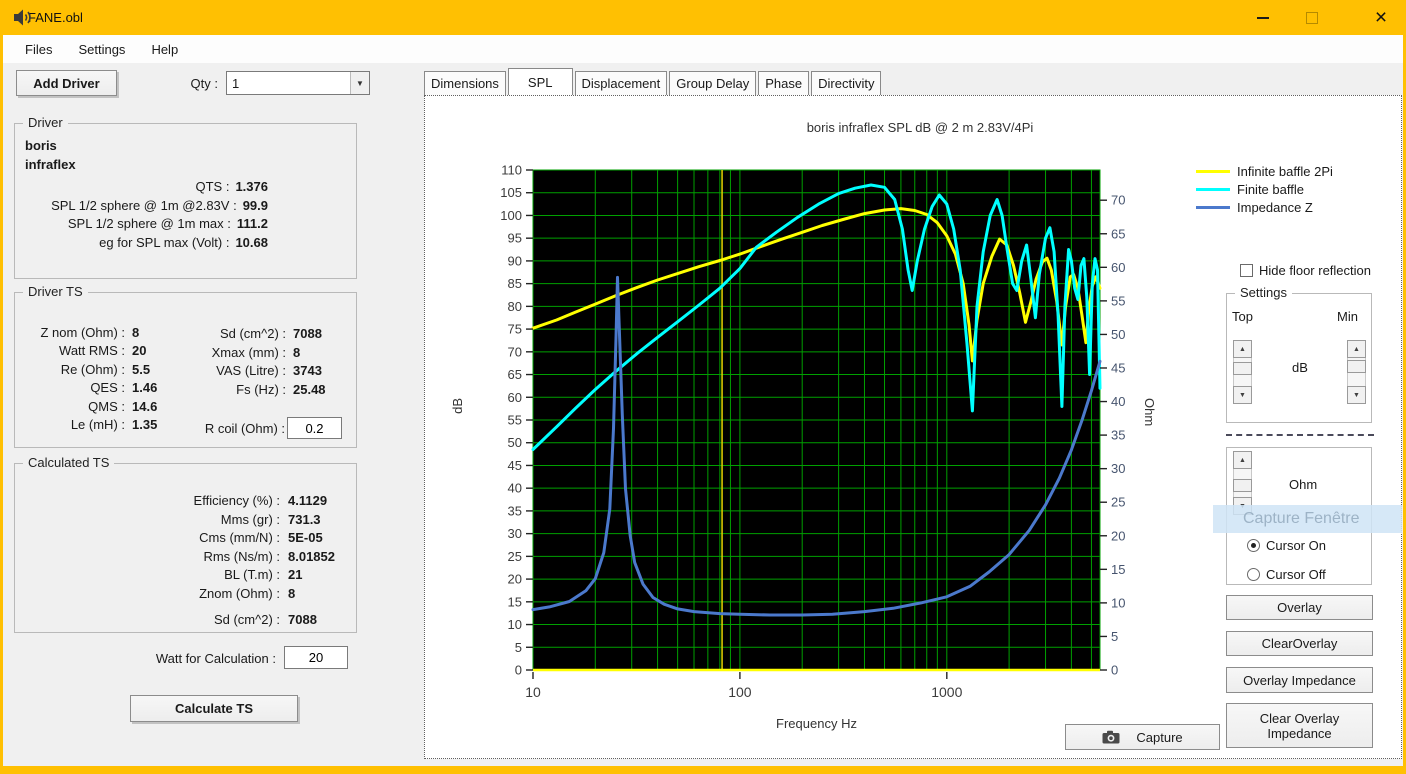 This screenshot has height=774, width=1406. Describe the element at coordinates (1299, 607) in the screenshot. I see `overlay-button: Overlay` at that location.